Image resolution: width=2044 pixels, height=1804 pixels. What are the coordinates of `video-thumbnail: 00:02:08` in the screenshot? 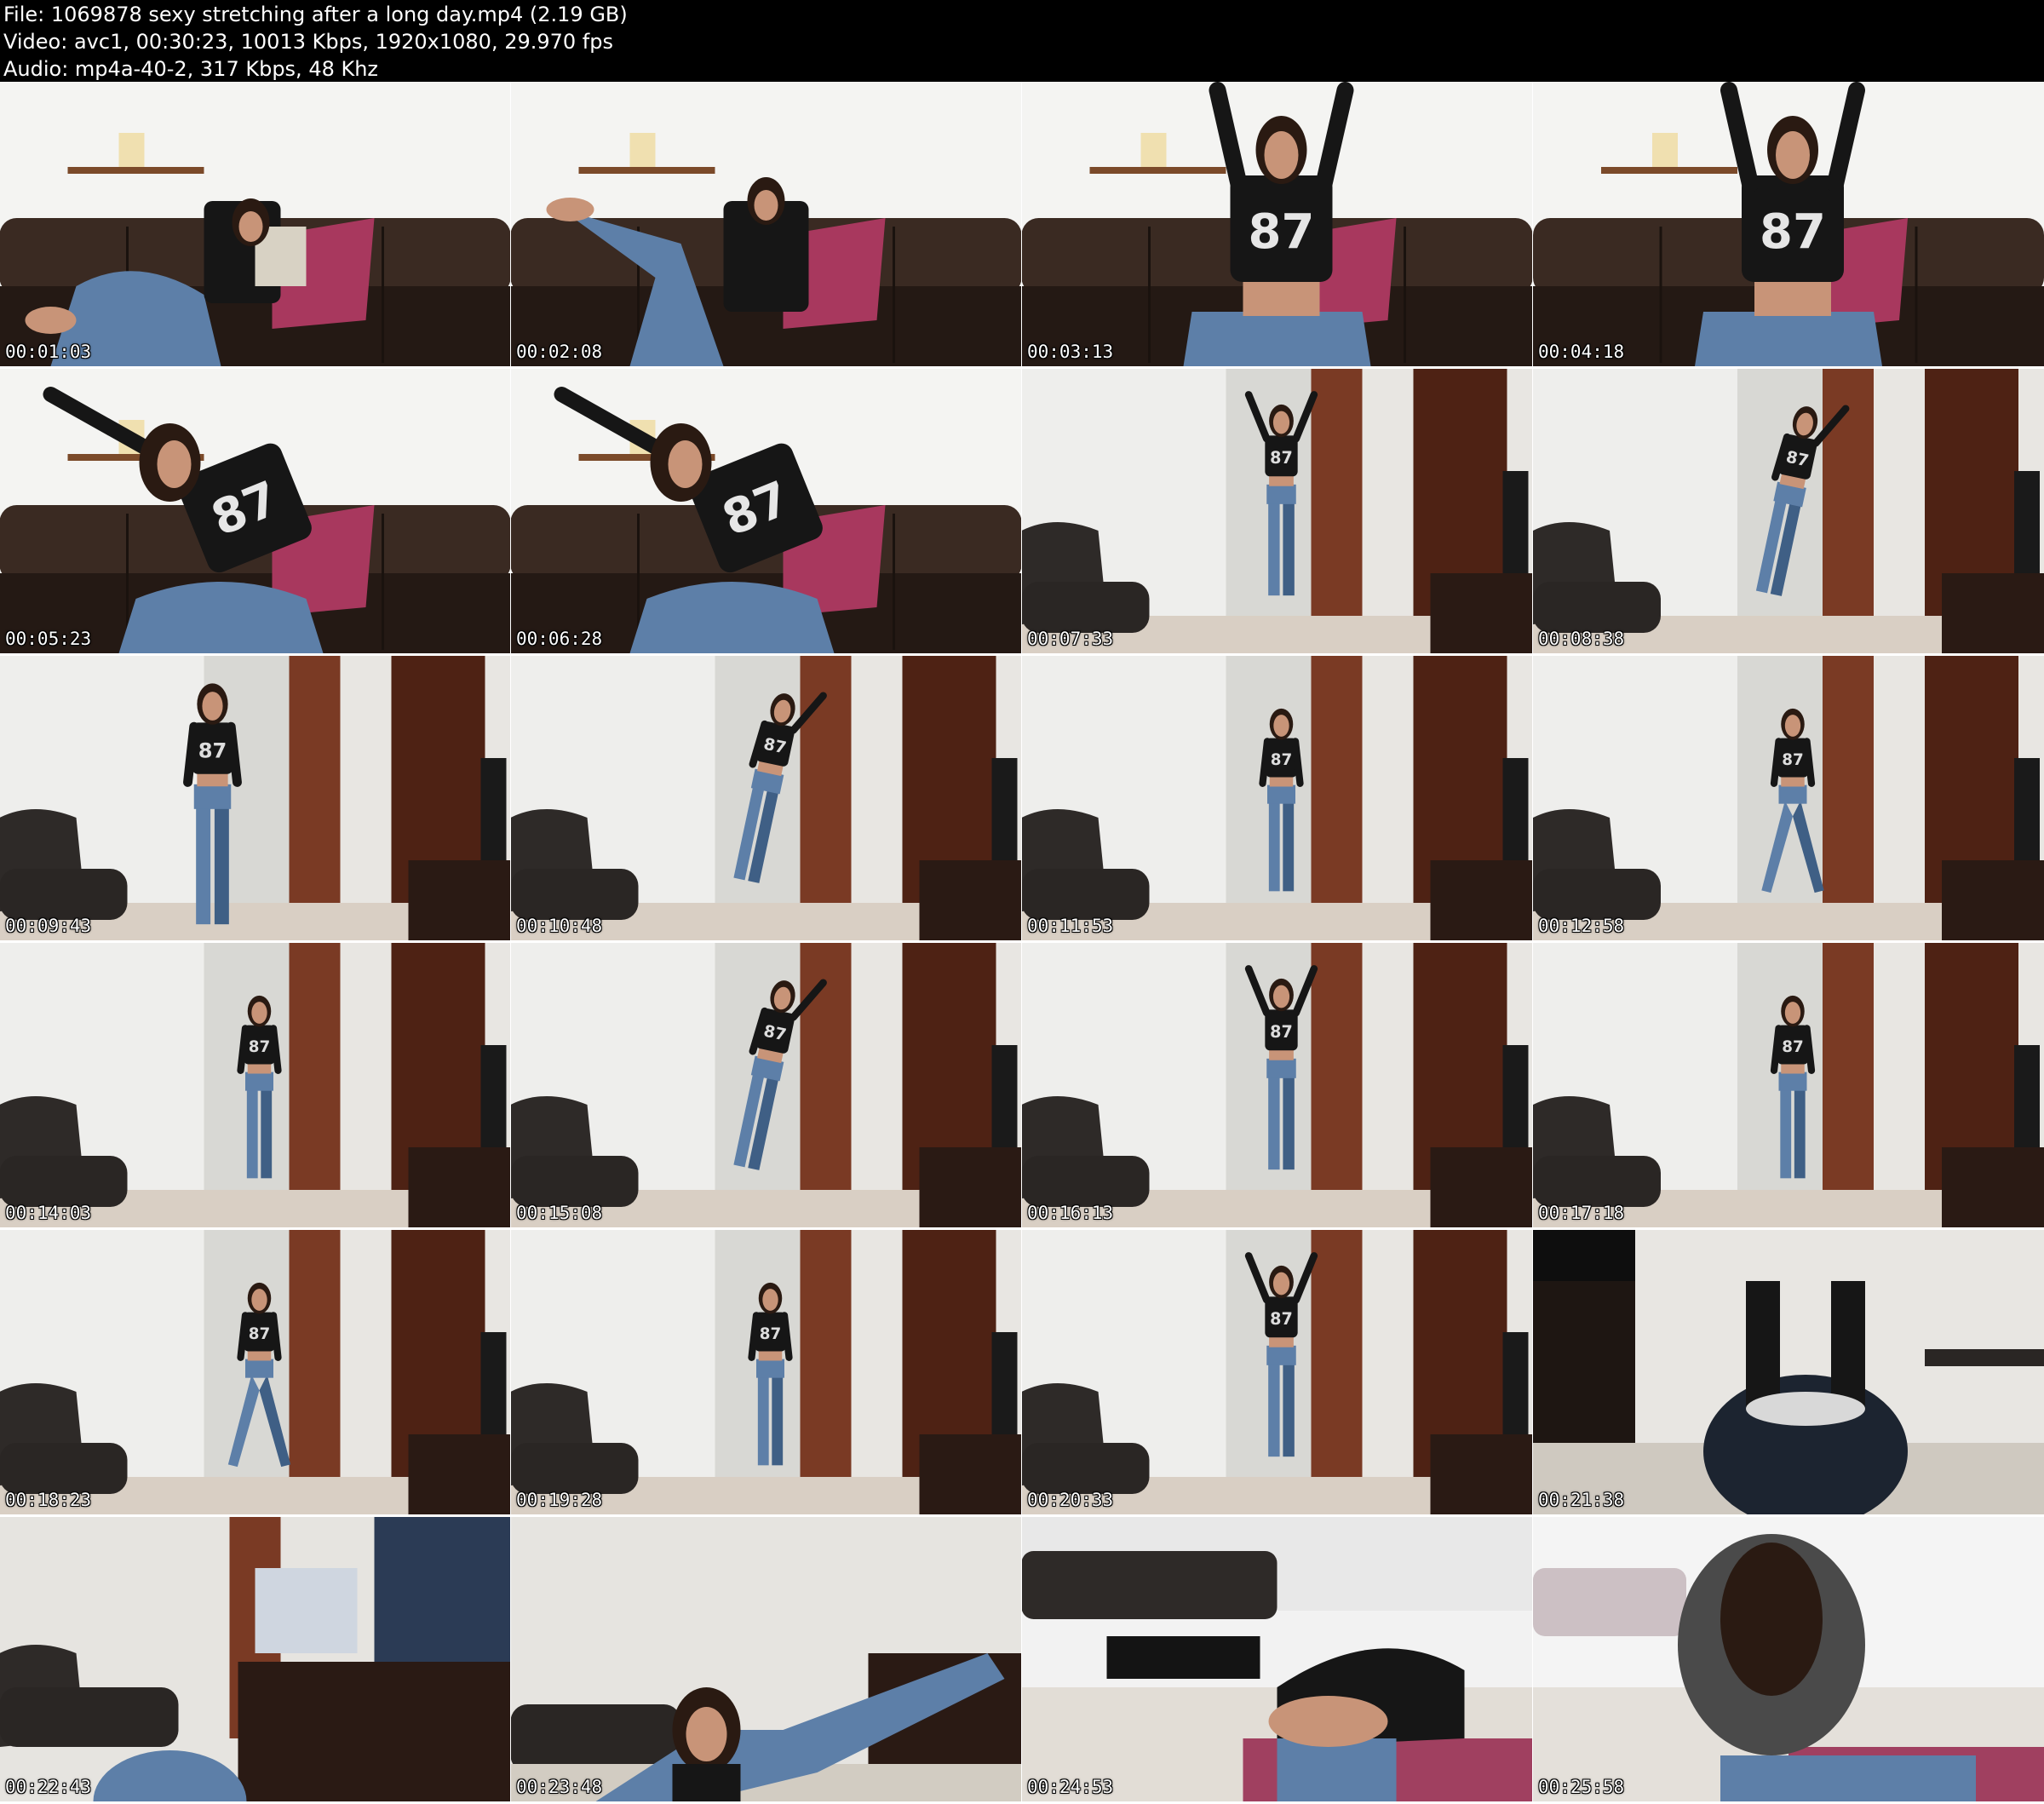 It's located at (766, 224).